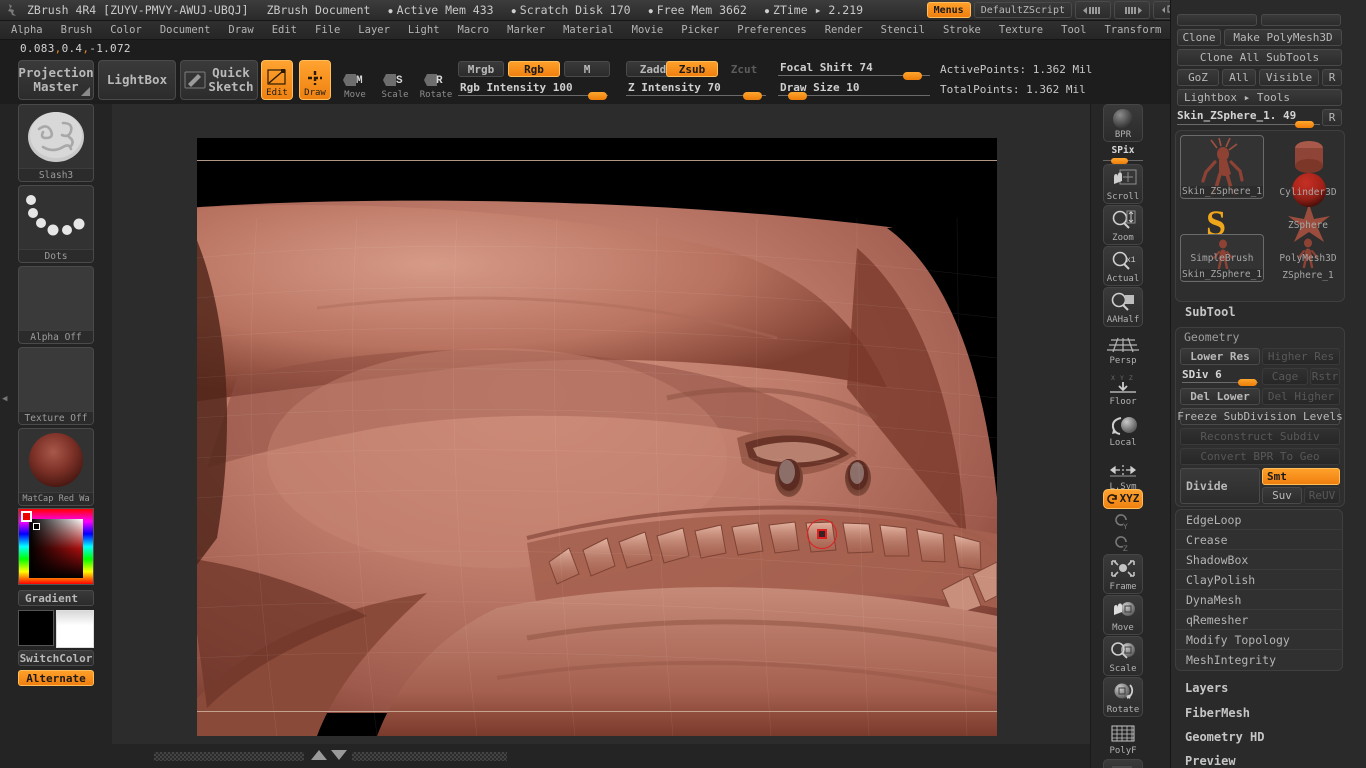 The image size is (1366, 768). I want to click on quick-sketch-button: Quick Sketch, so click(219, 80).